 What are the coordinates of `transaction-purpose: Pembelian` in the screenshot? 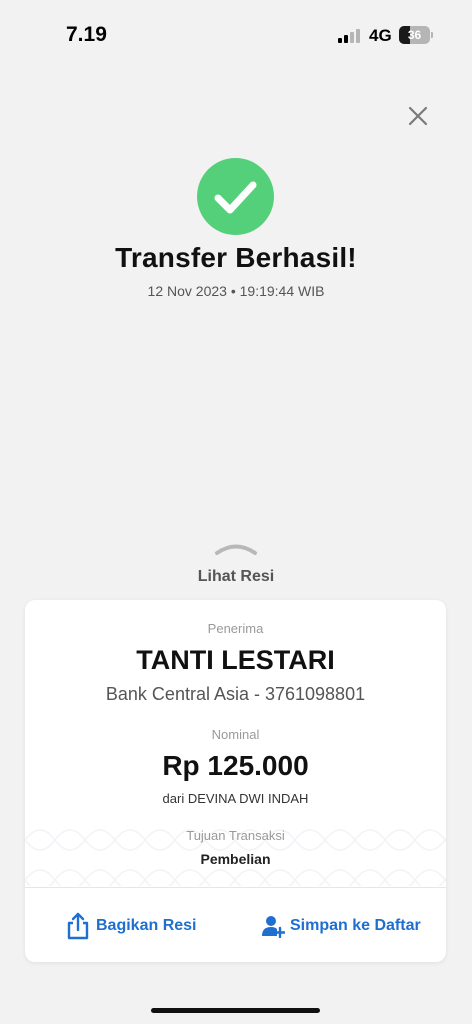 It's located at (235, 859).